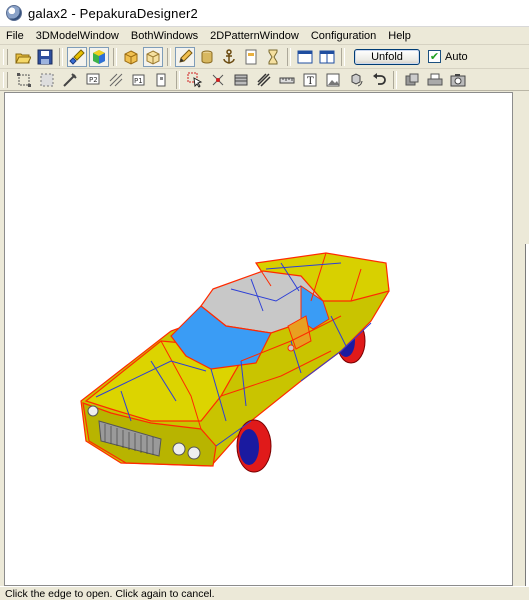  What do you see at coordinates (113, 13) in the screenshot?
I see `window-title: galax2 - PepakuraDesigner2` at bounding box center [113, 13].